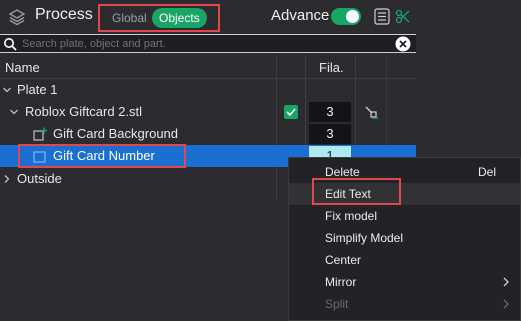 This screenshot has width=521, height=321. What do you see at coordinates (402, 16) in the screenshot?
I see `tools-icon` at bounding box center [402, 16].